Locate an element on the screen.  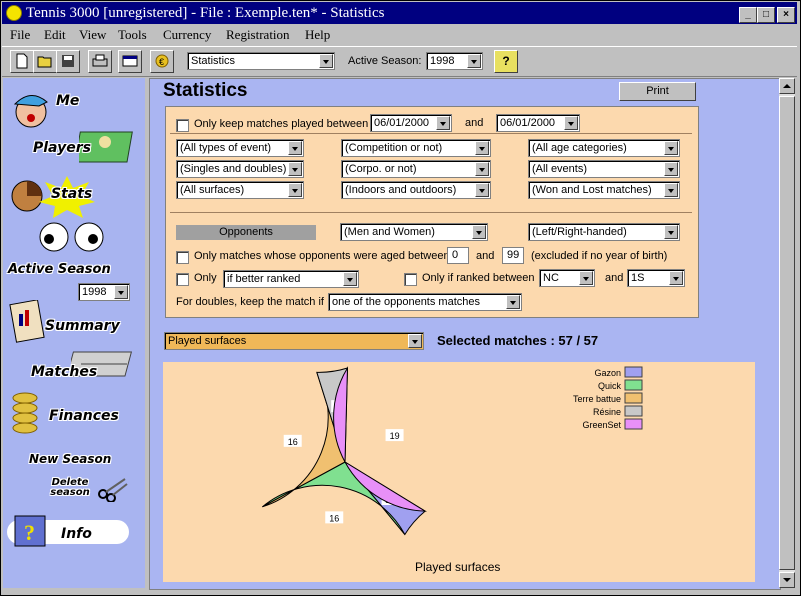
nav-stats: Stats is located at coordinates (71, 194).